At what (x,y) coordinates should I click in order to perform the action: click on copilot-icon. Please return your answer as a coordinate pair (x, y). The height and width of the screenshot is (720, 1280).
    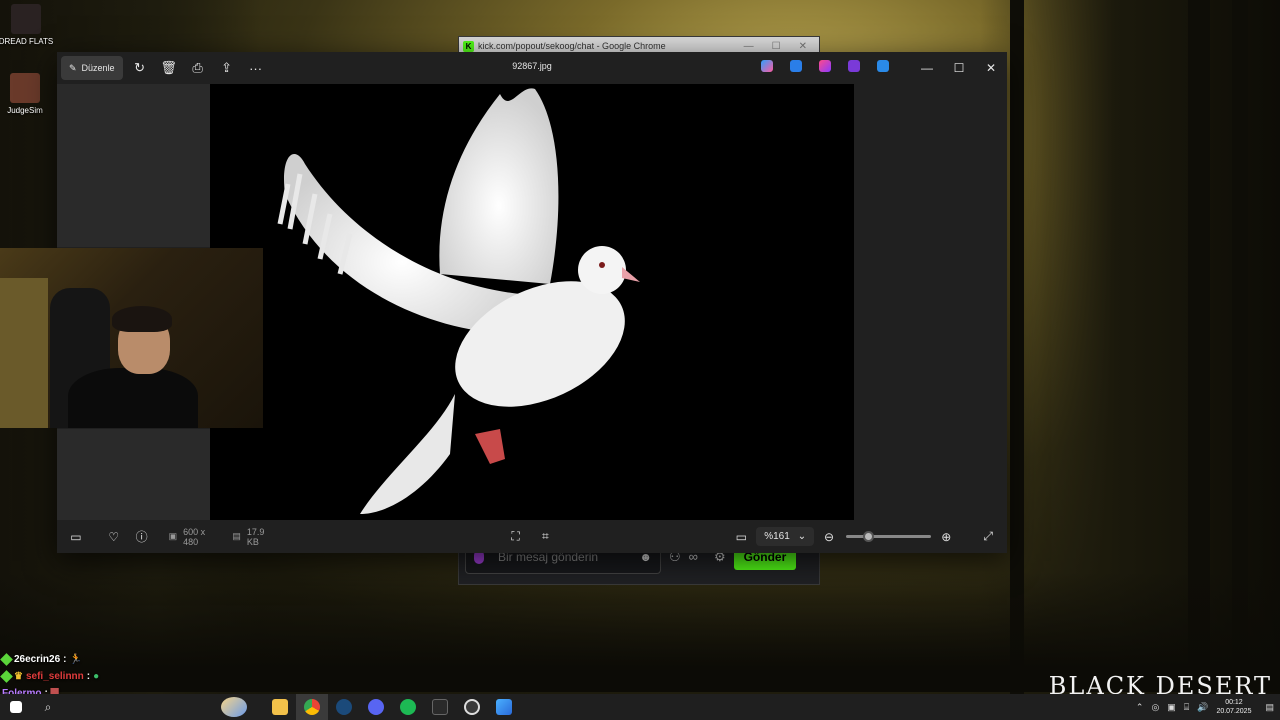
    Looking at the image, I should click on (767, 66).